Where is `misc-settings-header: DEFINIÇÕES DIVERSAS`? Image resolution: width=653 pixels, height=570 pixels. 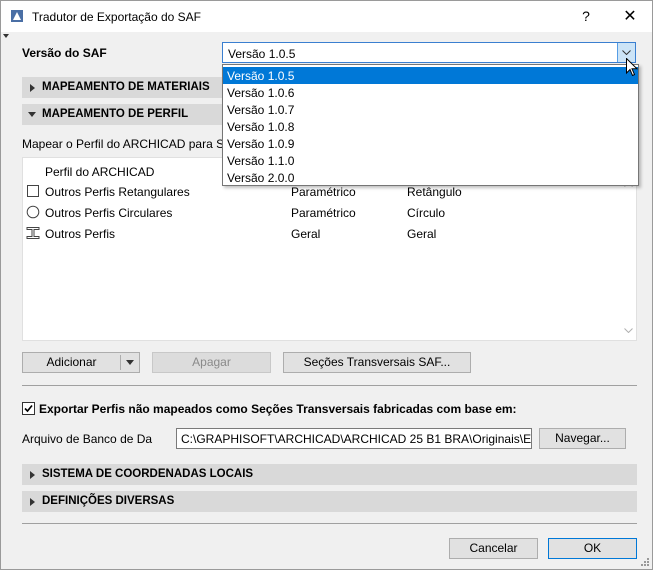
misc-settings-header: DEFINIÇÕES DIVERSAS is located at coordinates (329, 501).